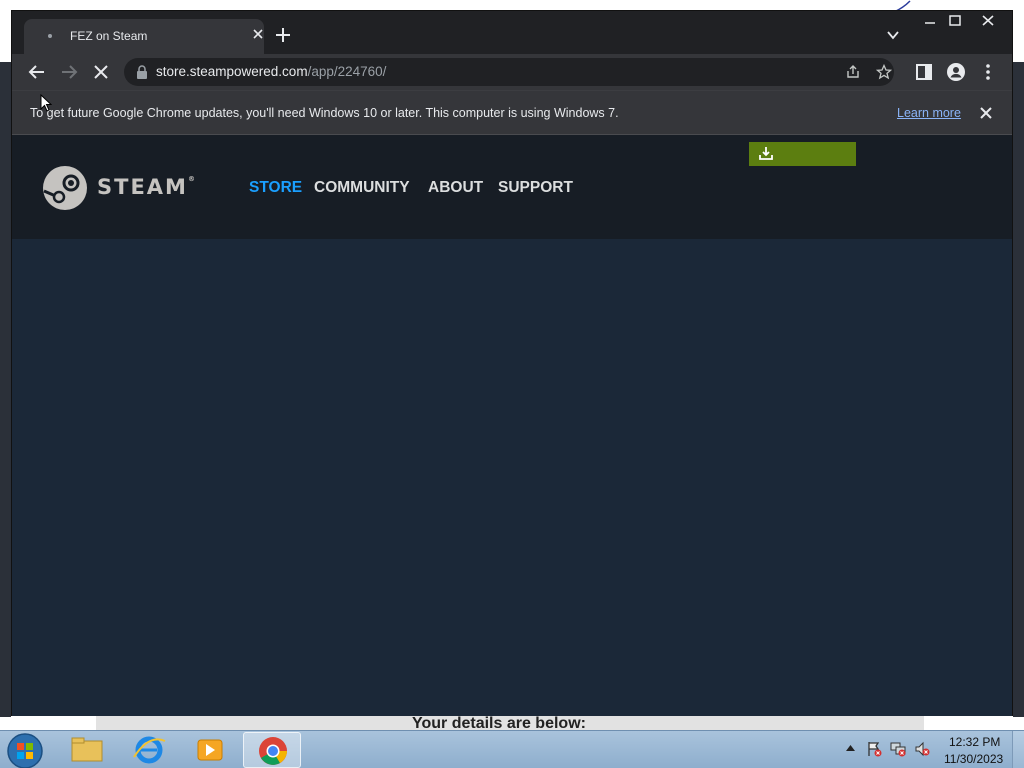  Describe the element at coordinates (930, 21) in the screenshot. I see `window-minimize-icon` at that location.